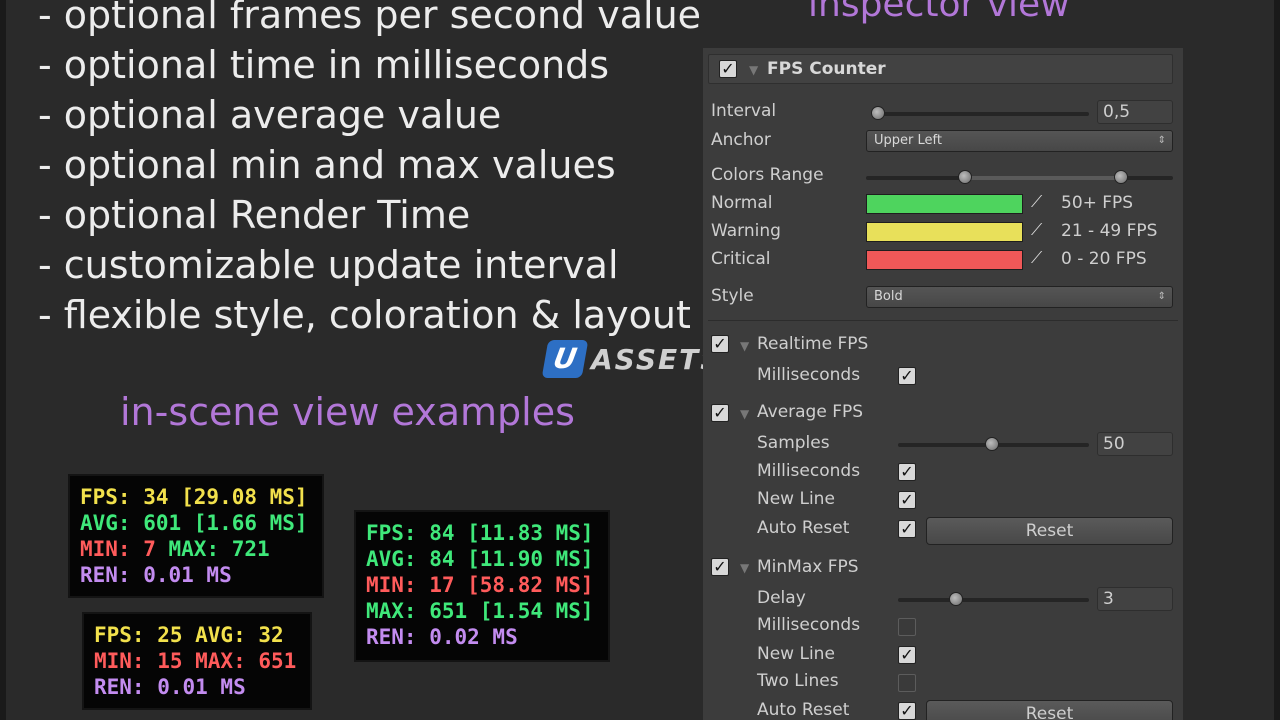 The height and width of the screenshot is (720, 1280). Describe the element at coordinates (944, 232) in the screenshot. I see `warning-color-swatch` at that location.